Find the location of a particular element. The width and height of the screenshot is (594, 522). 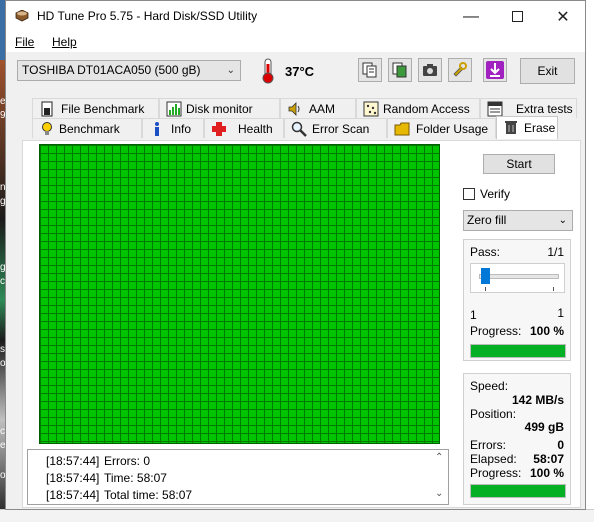

screenshot-button is located at coordinates (430, 70).